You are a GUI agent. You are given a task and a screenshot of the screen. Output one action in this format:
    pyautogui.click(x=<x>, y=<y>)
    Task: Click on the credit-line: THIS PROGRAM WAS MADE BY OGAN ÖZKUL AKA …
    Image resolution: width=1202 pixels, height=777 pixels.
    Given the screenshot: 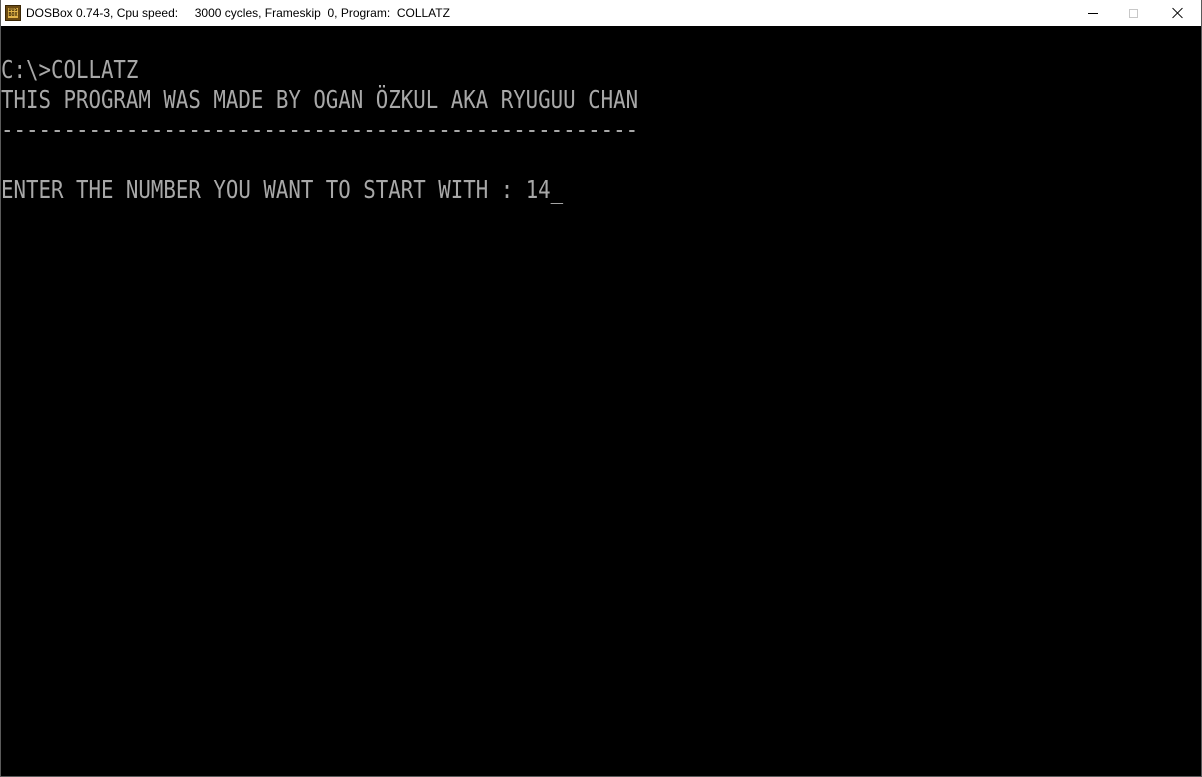 What is the action you would take?
    pyautogui.click(x=320, y=99)
    